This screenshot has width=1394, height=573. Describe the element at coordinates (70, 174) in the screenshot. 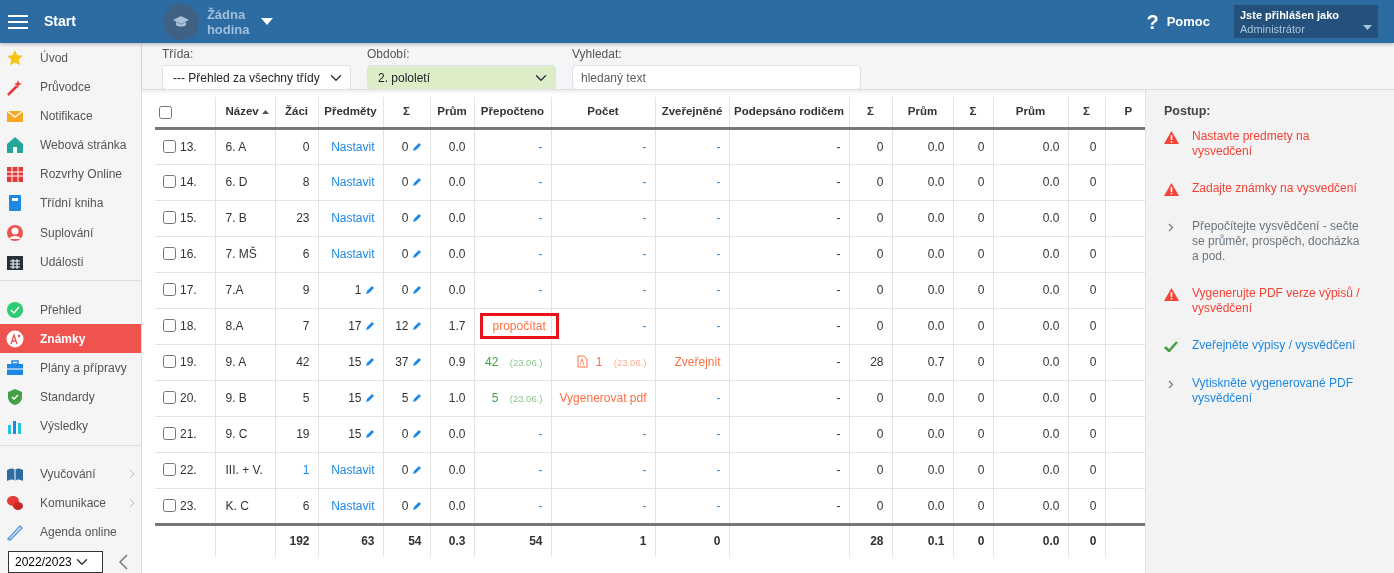

I see `sidebar-item: Rozvrhy Online` at that location.